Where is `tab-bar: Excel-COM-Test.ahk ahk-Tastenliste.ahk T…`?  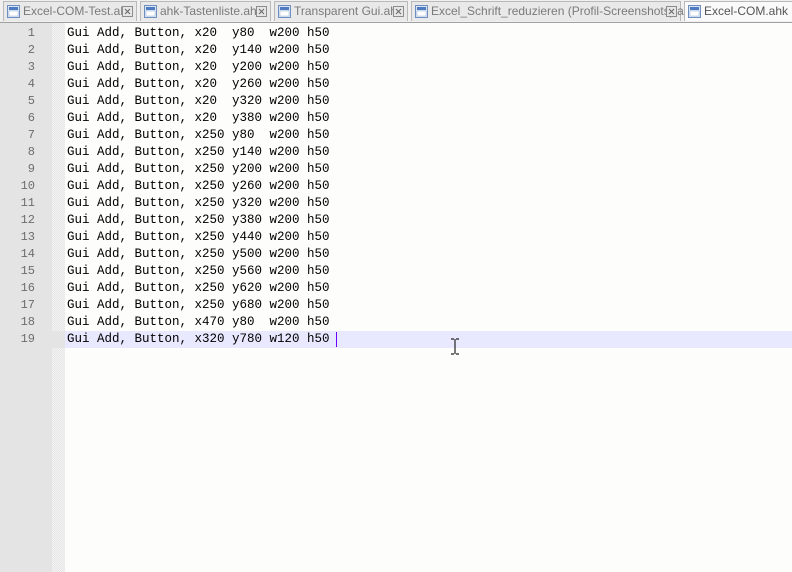 tab-bar: Excel-COM-Test.ahk ahk-Tastenliste.ahk T… is located at coordinates (396, 11).